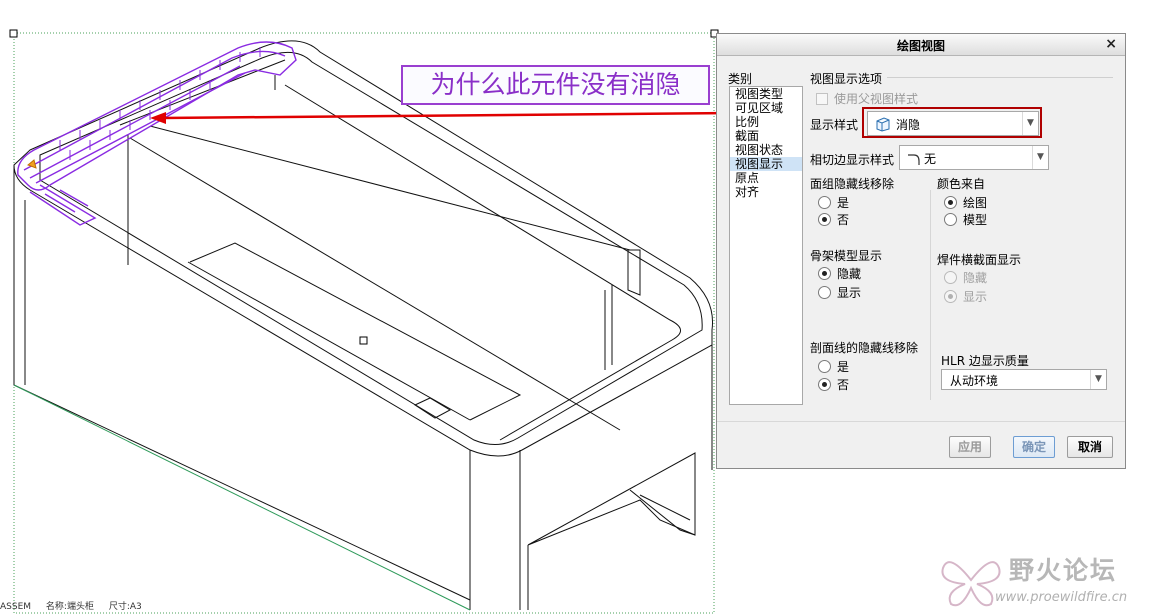 The height and width of the screenshot is (616, 1149). I want to click on column-separator, so click(930, 295).